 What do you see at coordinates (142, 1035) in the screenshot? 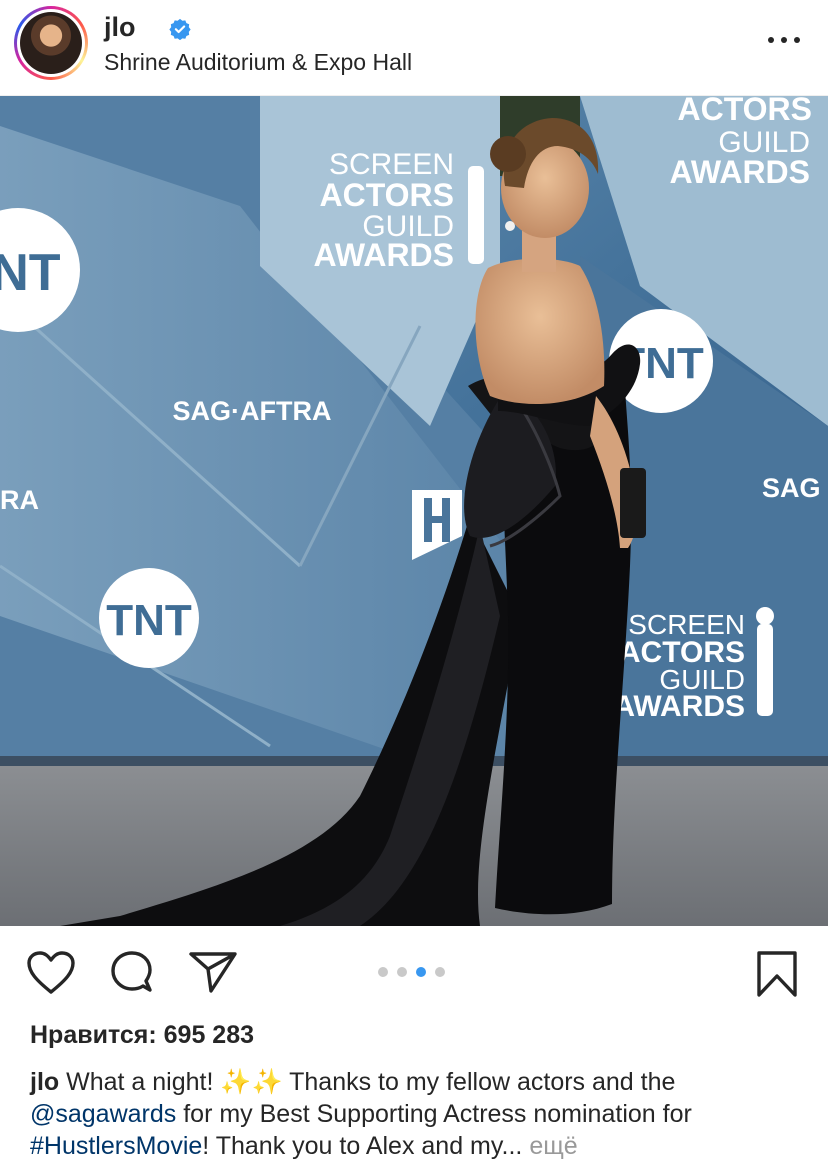
I see `likes-count: Нравится: 695 283` at bounding box center [142, 1035].